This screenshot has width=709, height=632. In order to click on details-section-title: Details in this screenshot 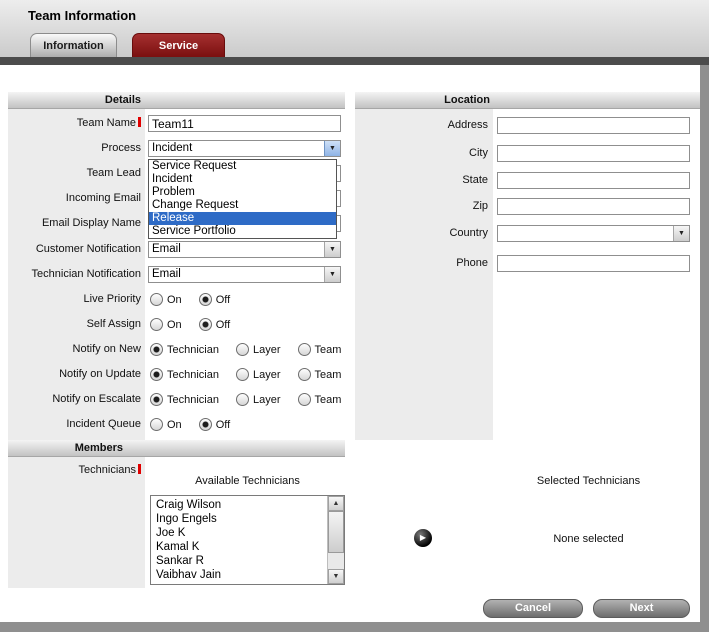, I will do `click(122, 100)`.